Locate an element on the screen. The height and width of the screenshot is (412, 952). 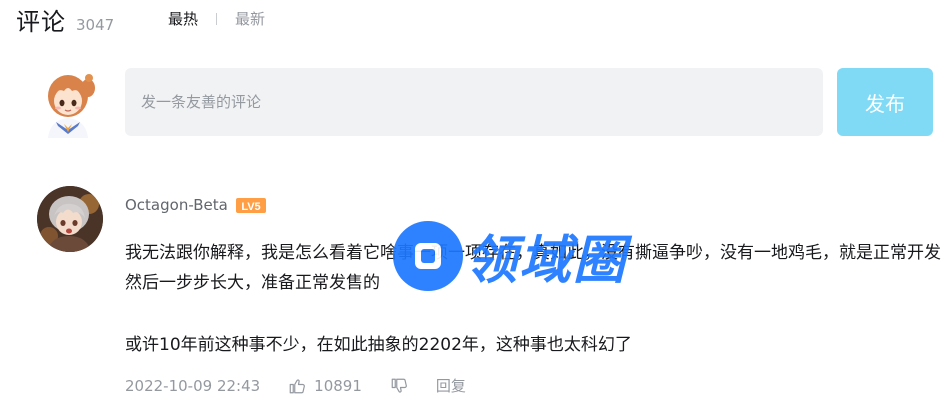
like-count: 10891 is located at coordinates (338, 385).